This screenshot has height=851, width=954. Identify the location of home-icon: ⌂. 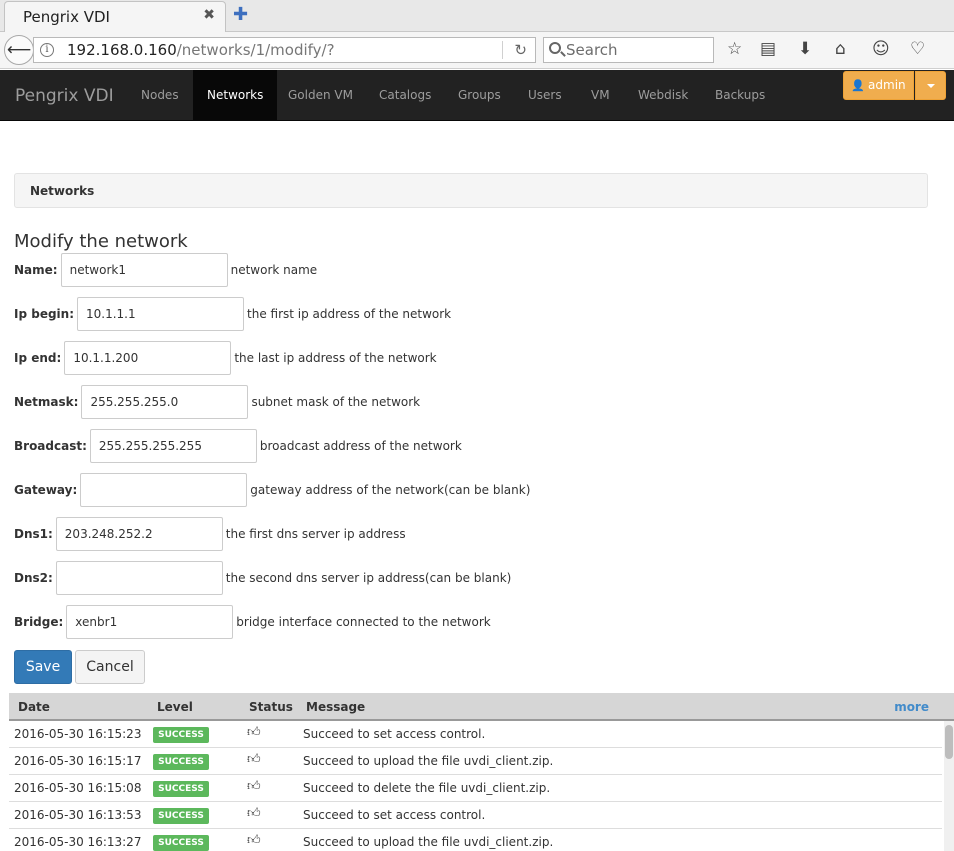
(840, 49).